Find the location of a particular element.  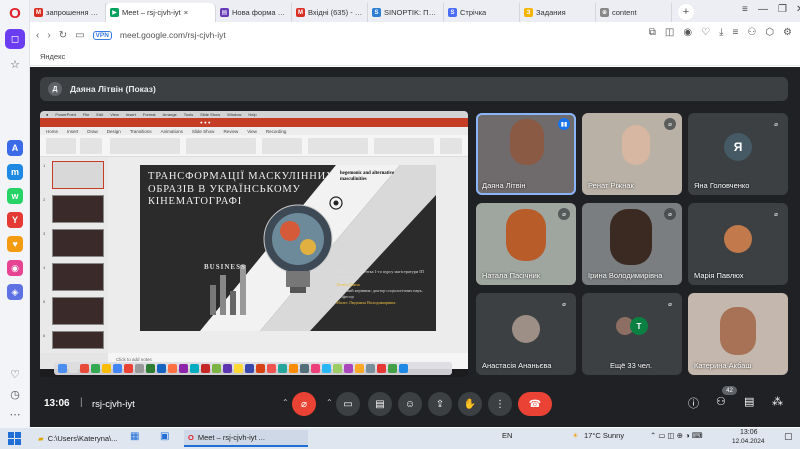

new-tab-button: + is located at coordinates (686, 12).